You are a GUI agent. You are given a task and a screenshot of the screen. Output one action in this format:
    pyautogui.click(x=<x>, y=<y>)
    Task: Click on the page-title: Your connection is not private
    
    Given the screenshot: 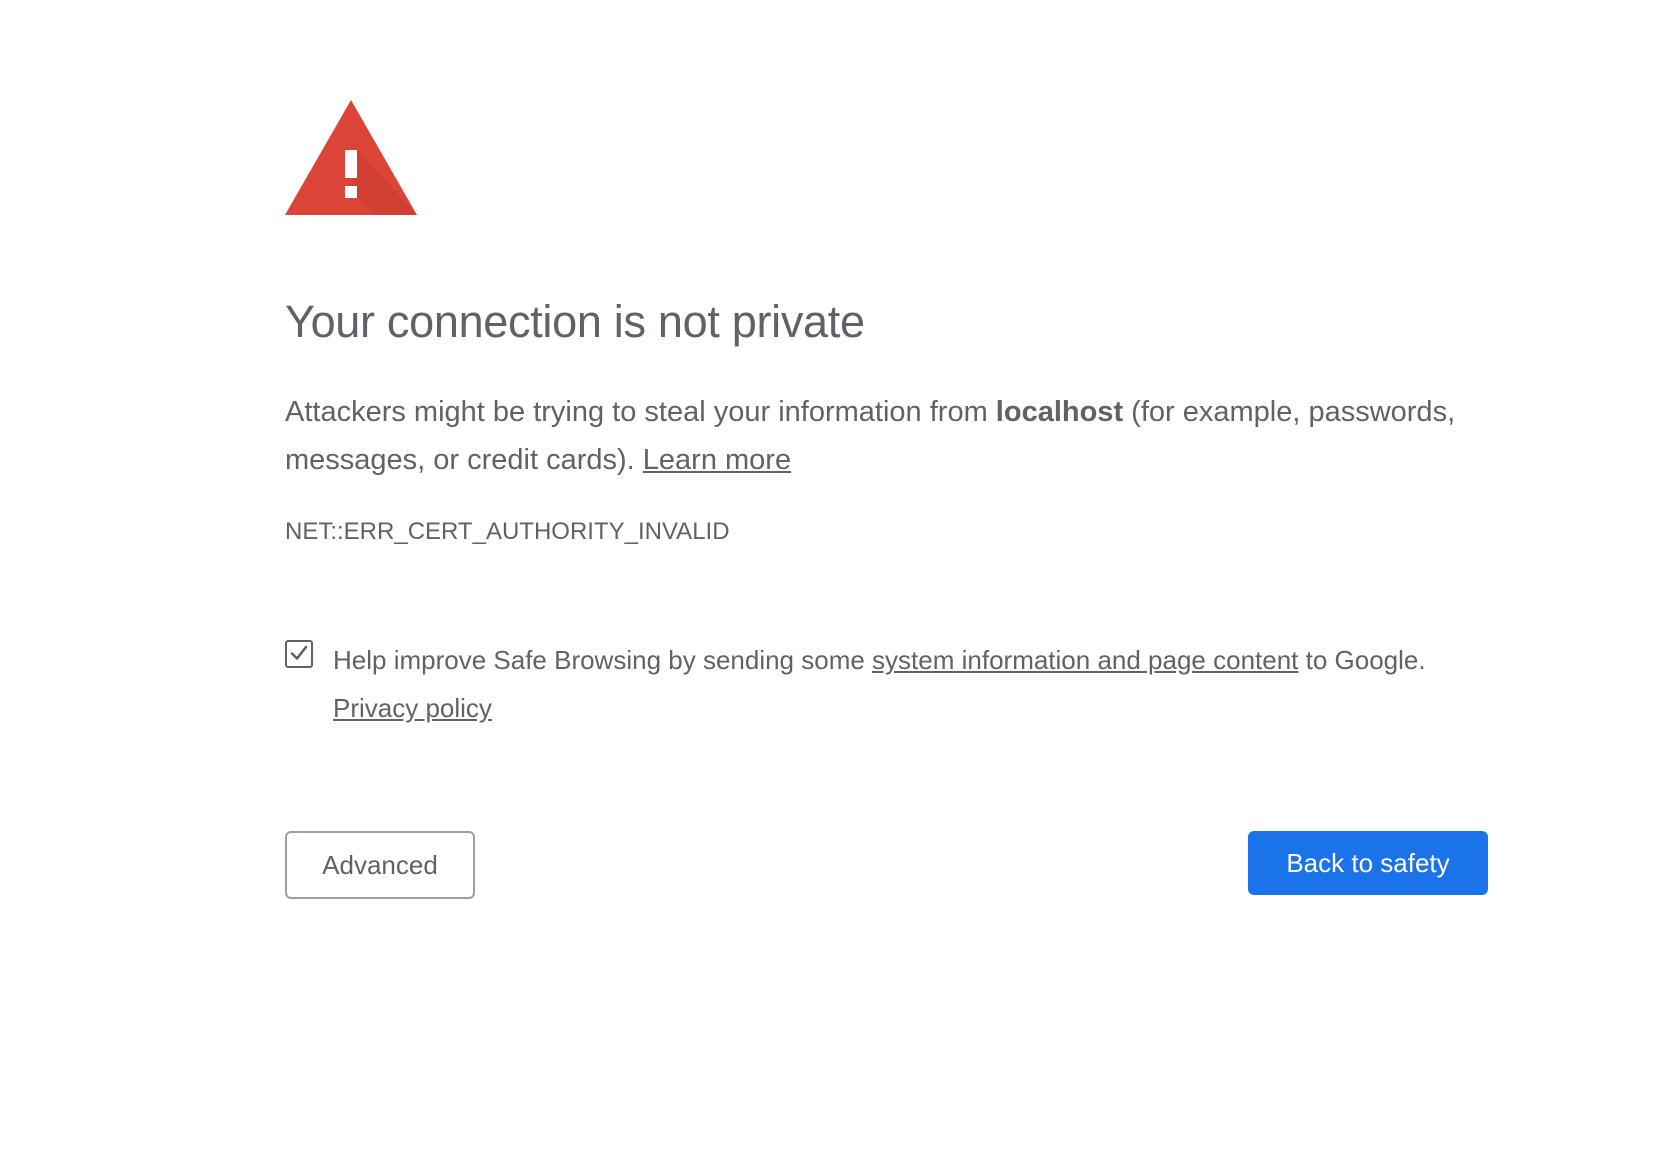 What is the action you would take?
    pyautogui.click(x=575, y=321)
    